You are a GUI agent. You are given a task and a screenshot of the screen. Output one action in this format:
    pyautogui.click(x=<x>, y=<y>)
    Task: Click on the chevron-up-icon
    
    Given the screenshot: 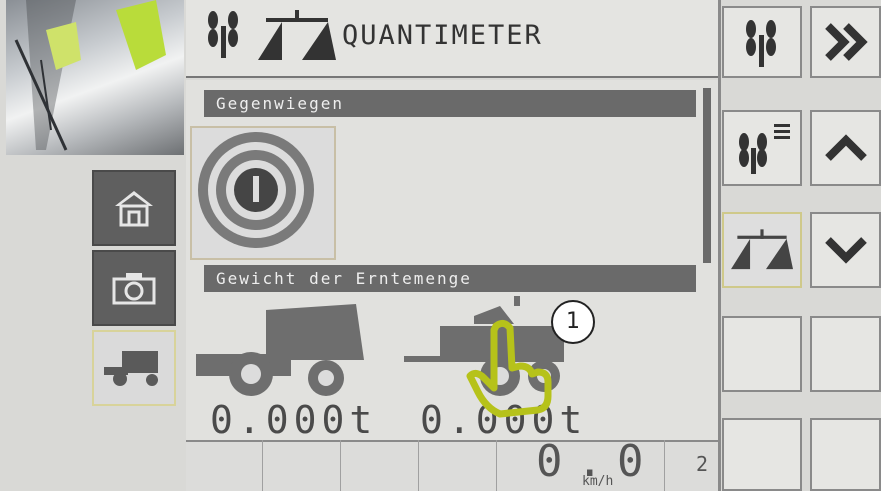 What is the action you would take?
    pyautogui.click(x=845, y=147)
    